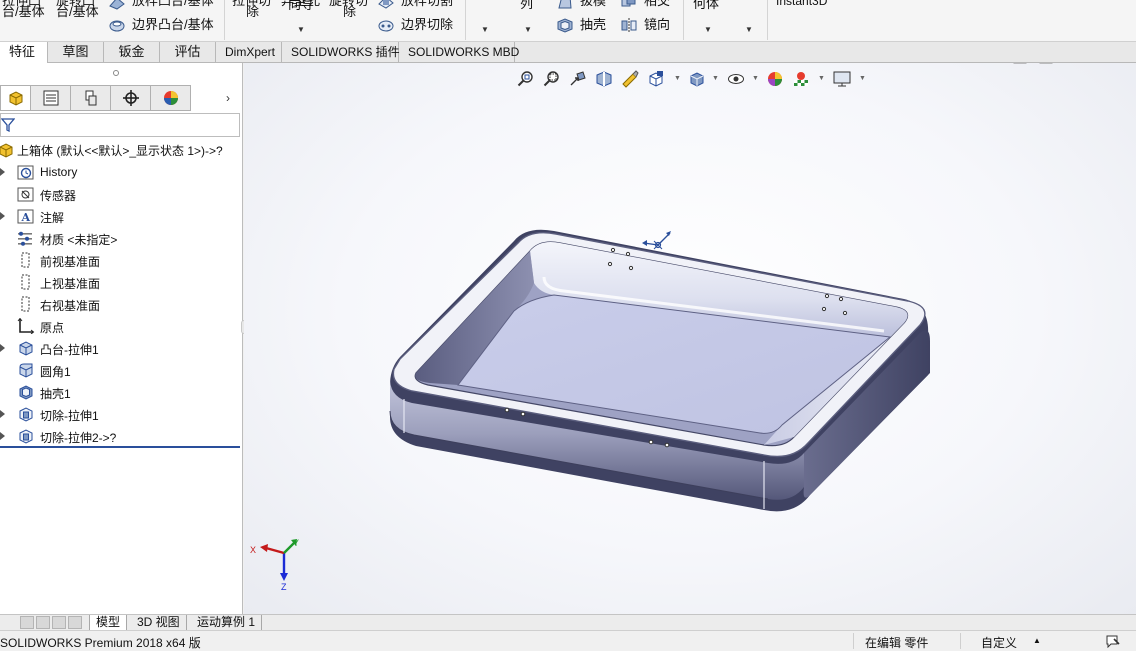  I want to click on origin-marker-icon, so click(656, 240).